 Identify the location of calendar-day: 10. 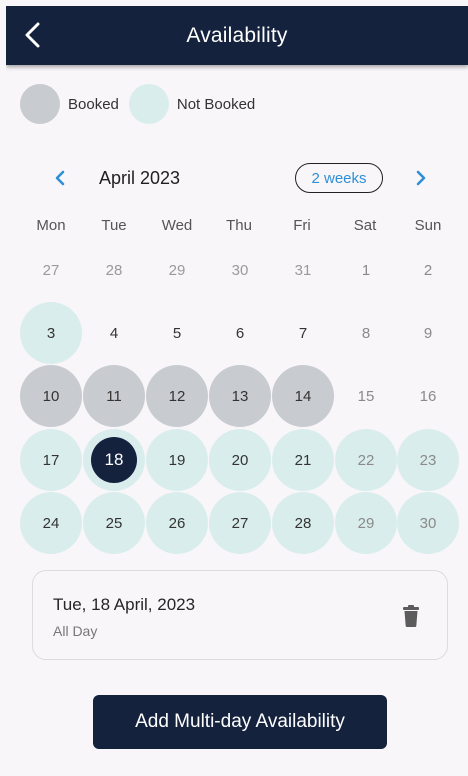
(51, 396).